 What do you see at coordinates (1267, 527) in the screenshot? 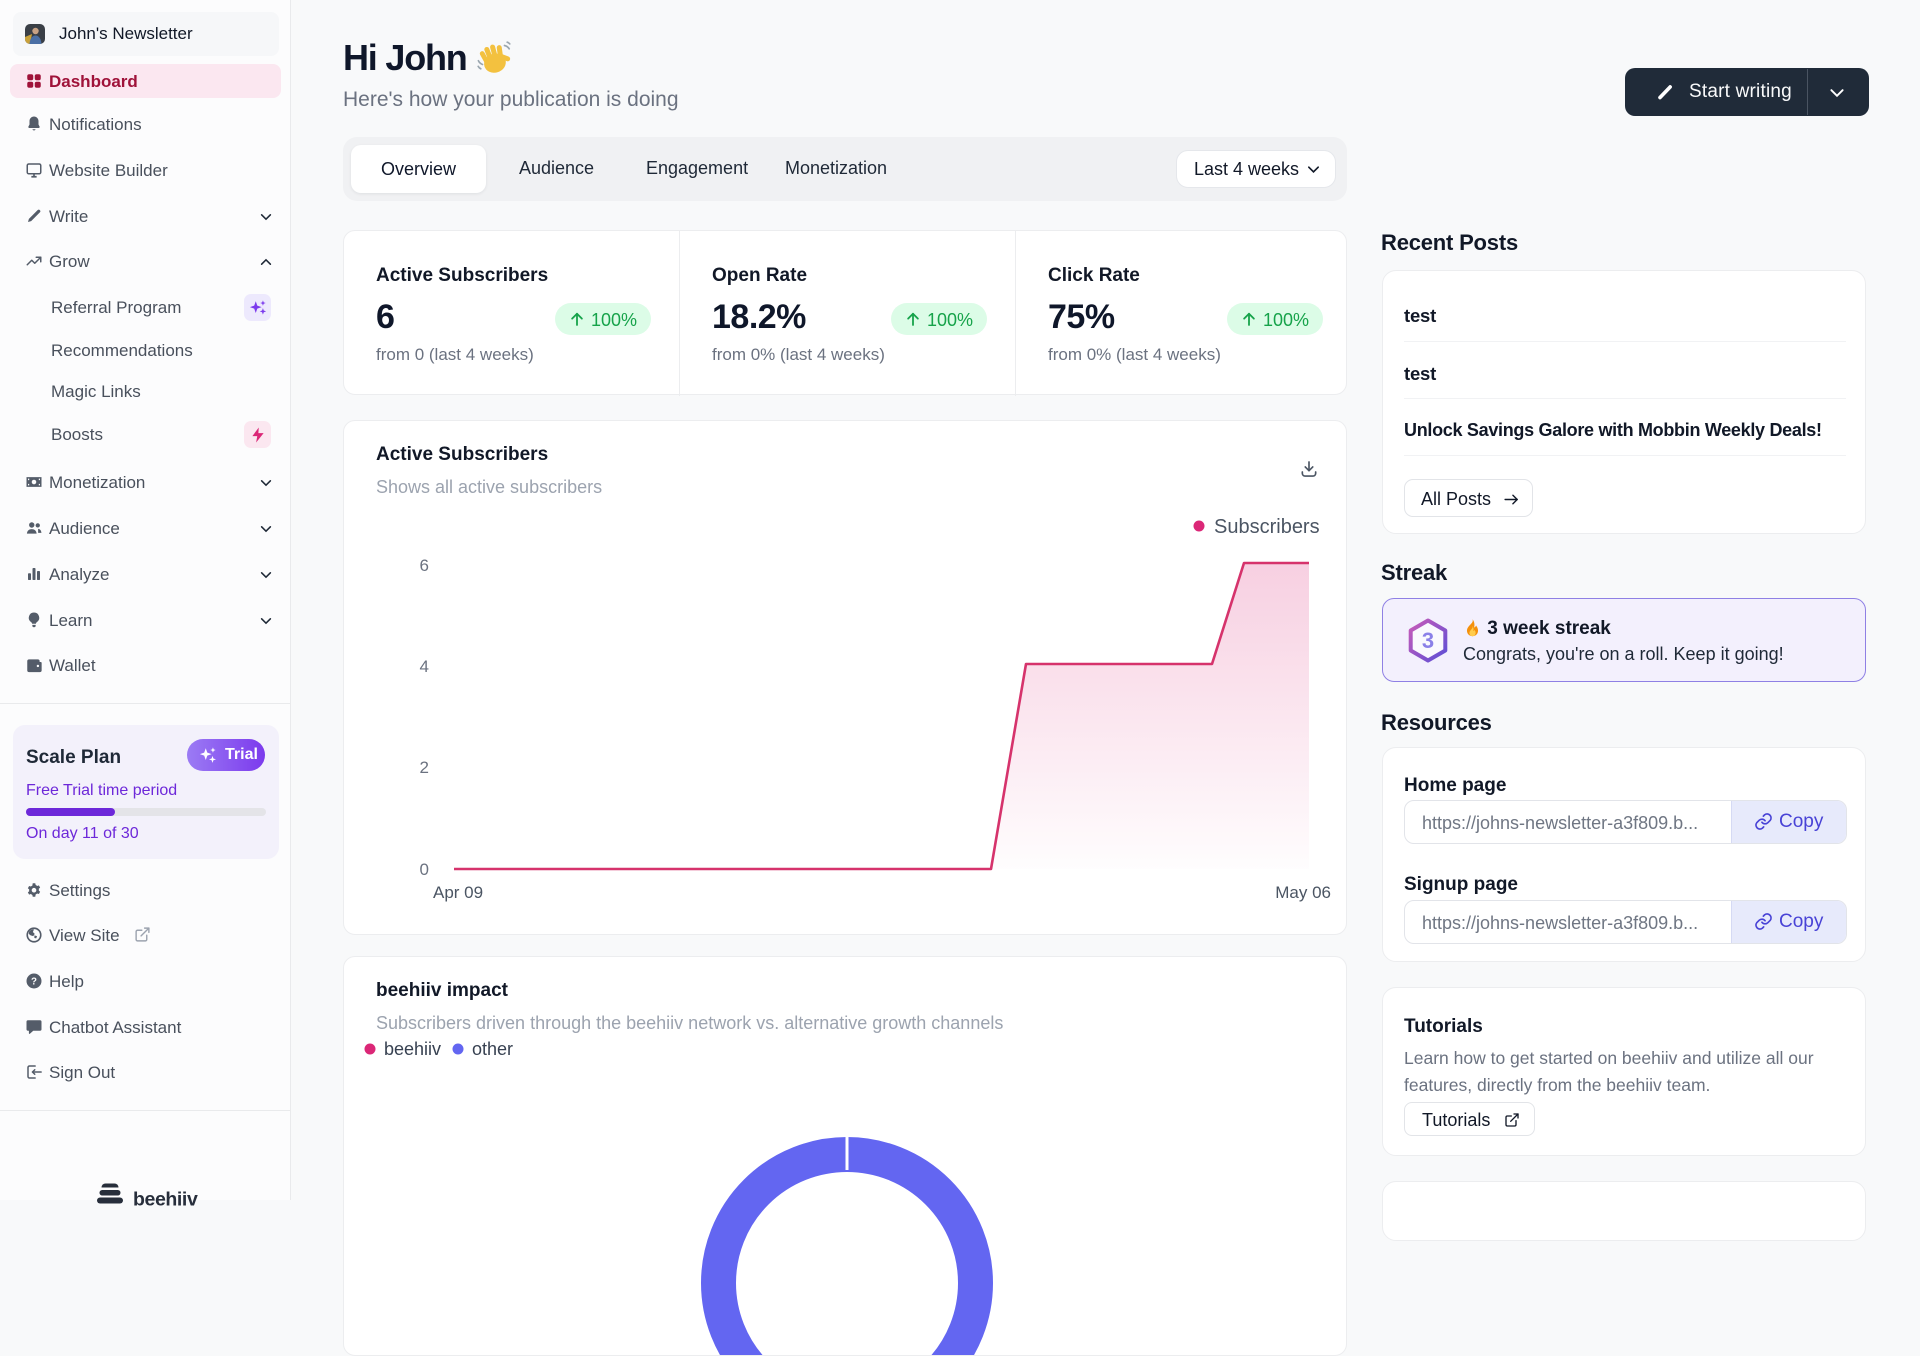
I see `svg-text: Subscribers` at bounding box center [1267, 527].